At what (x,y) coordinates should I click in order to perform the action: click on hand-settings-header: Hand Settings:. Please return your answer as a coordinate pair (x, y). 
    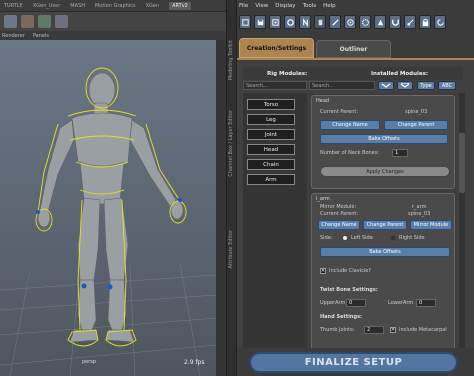
    Looking at the image, I should click on (341, 317).